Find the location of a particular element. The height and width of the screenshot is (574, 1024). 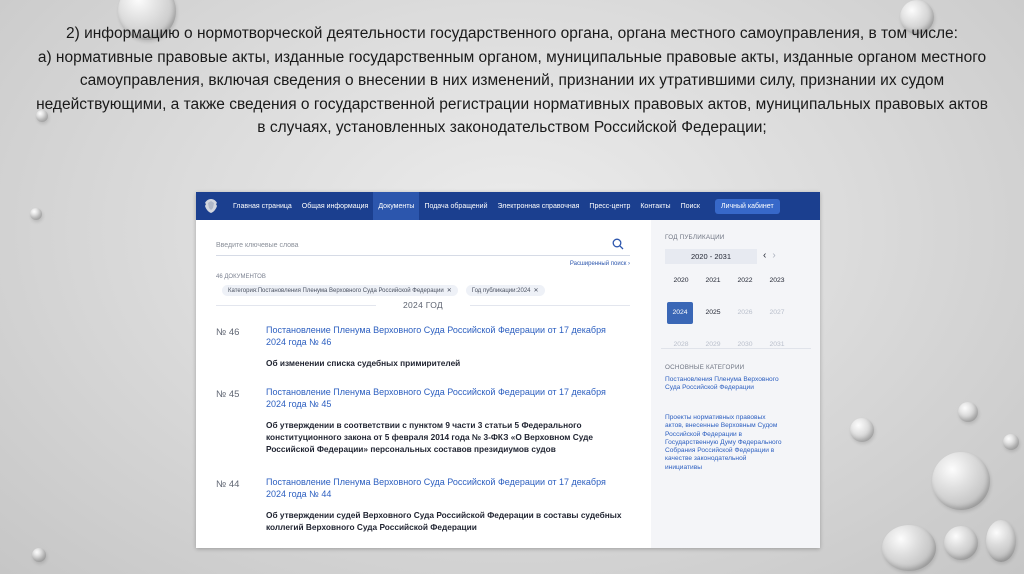

documents-count: 46 ДОКУМЕНТОВ is located at coordinates (241, 277).